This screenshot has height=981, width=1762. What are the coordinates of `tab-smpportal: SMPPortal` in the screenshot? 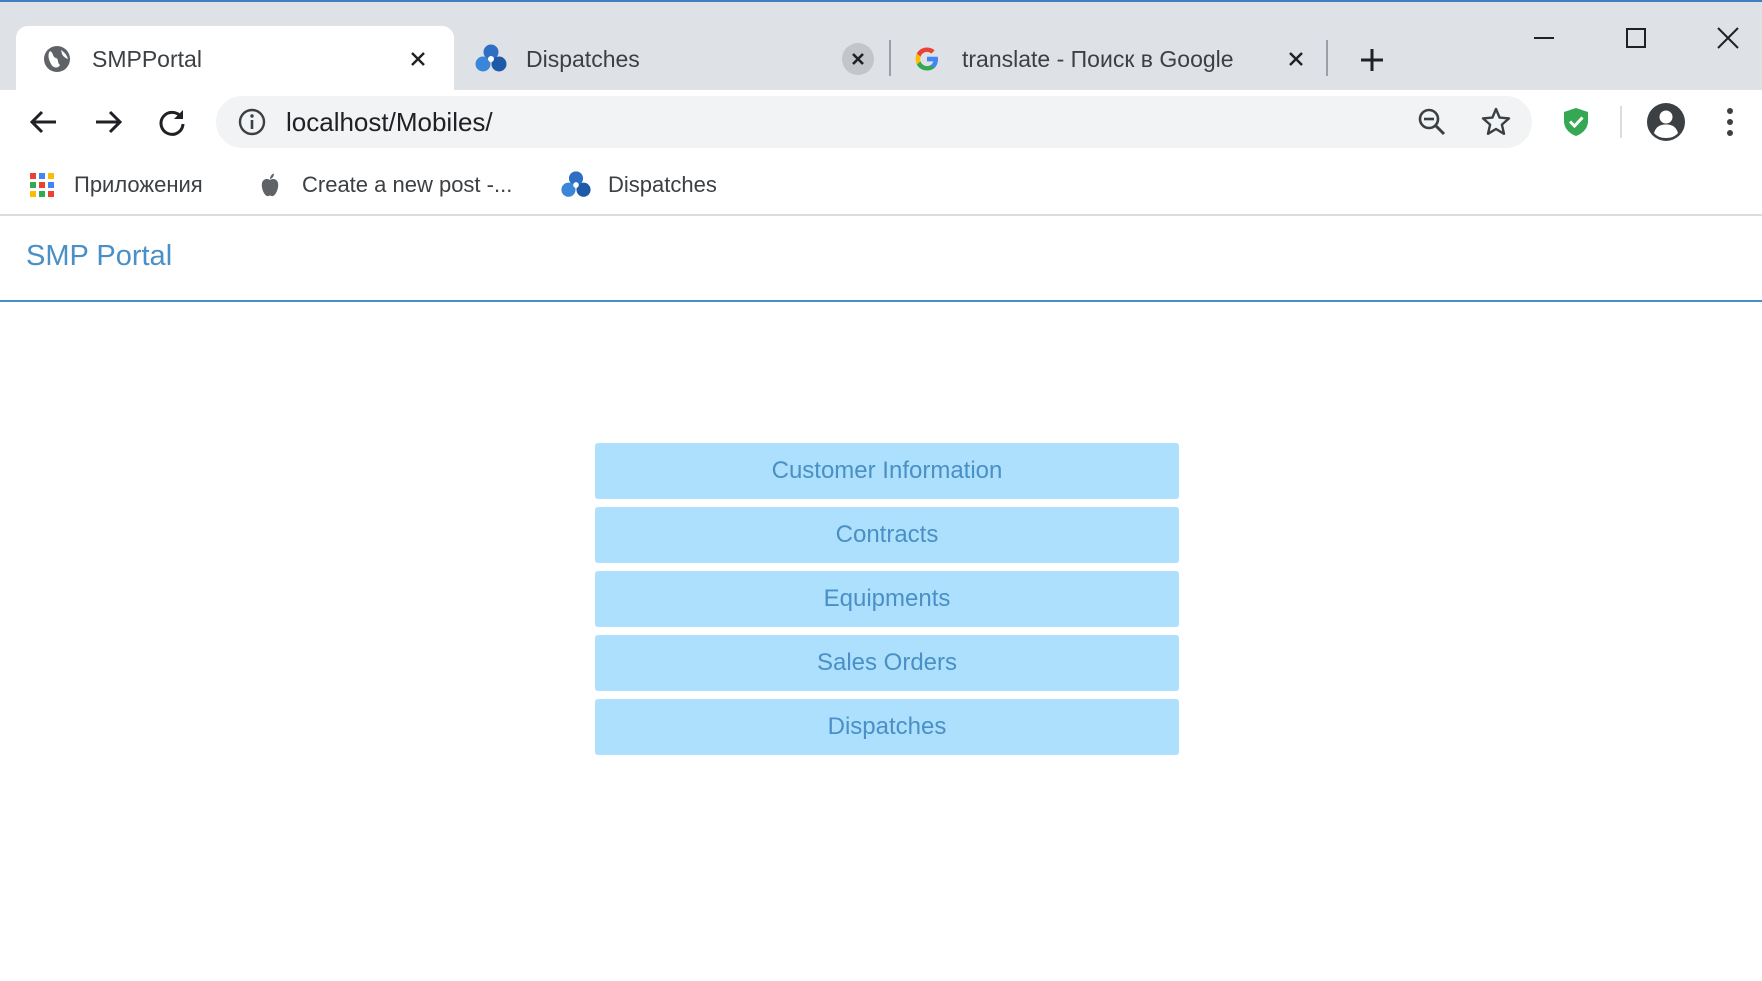 It's located at (235, 59).